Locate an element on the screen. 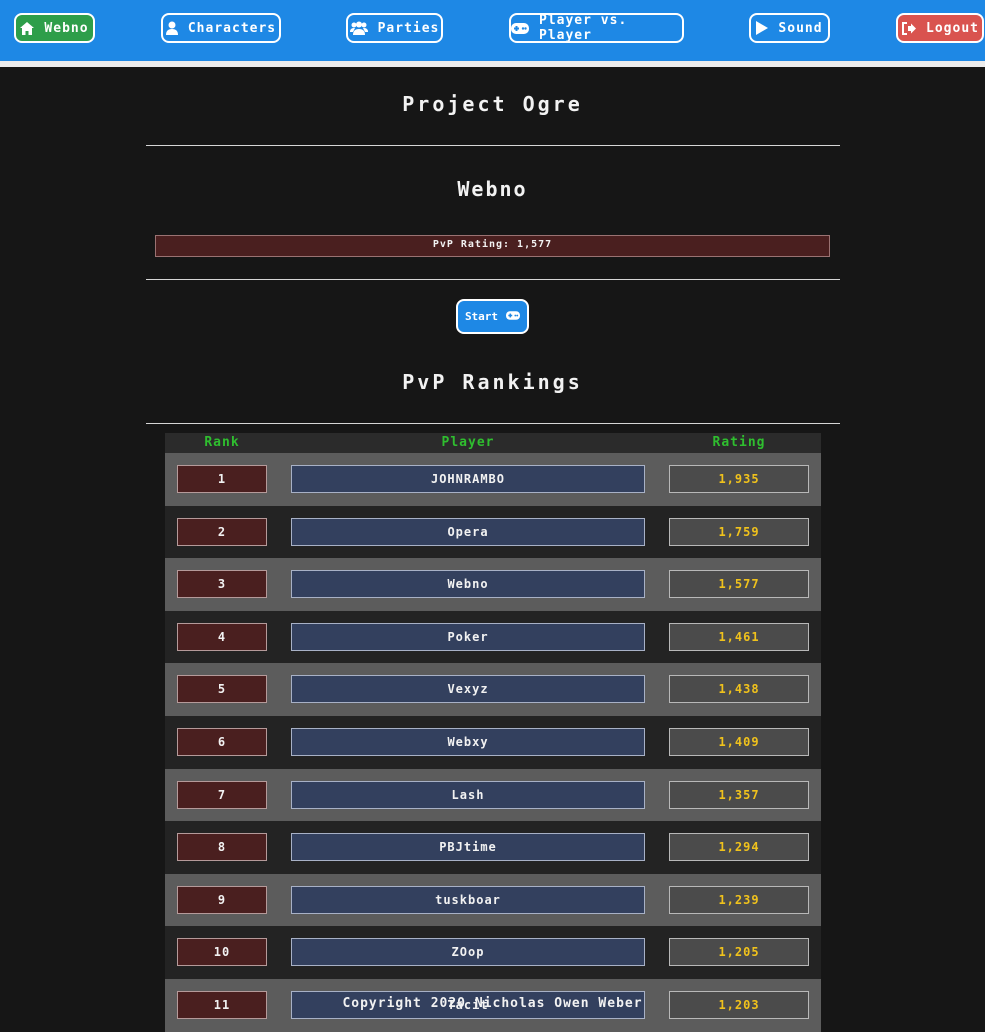  player-cell: PBJtime is located at coordinates (468, 847).